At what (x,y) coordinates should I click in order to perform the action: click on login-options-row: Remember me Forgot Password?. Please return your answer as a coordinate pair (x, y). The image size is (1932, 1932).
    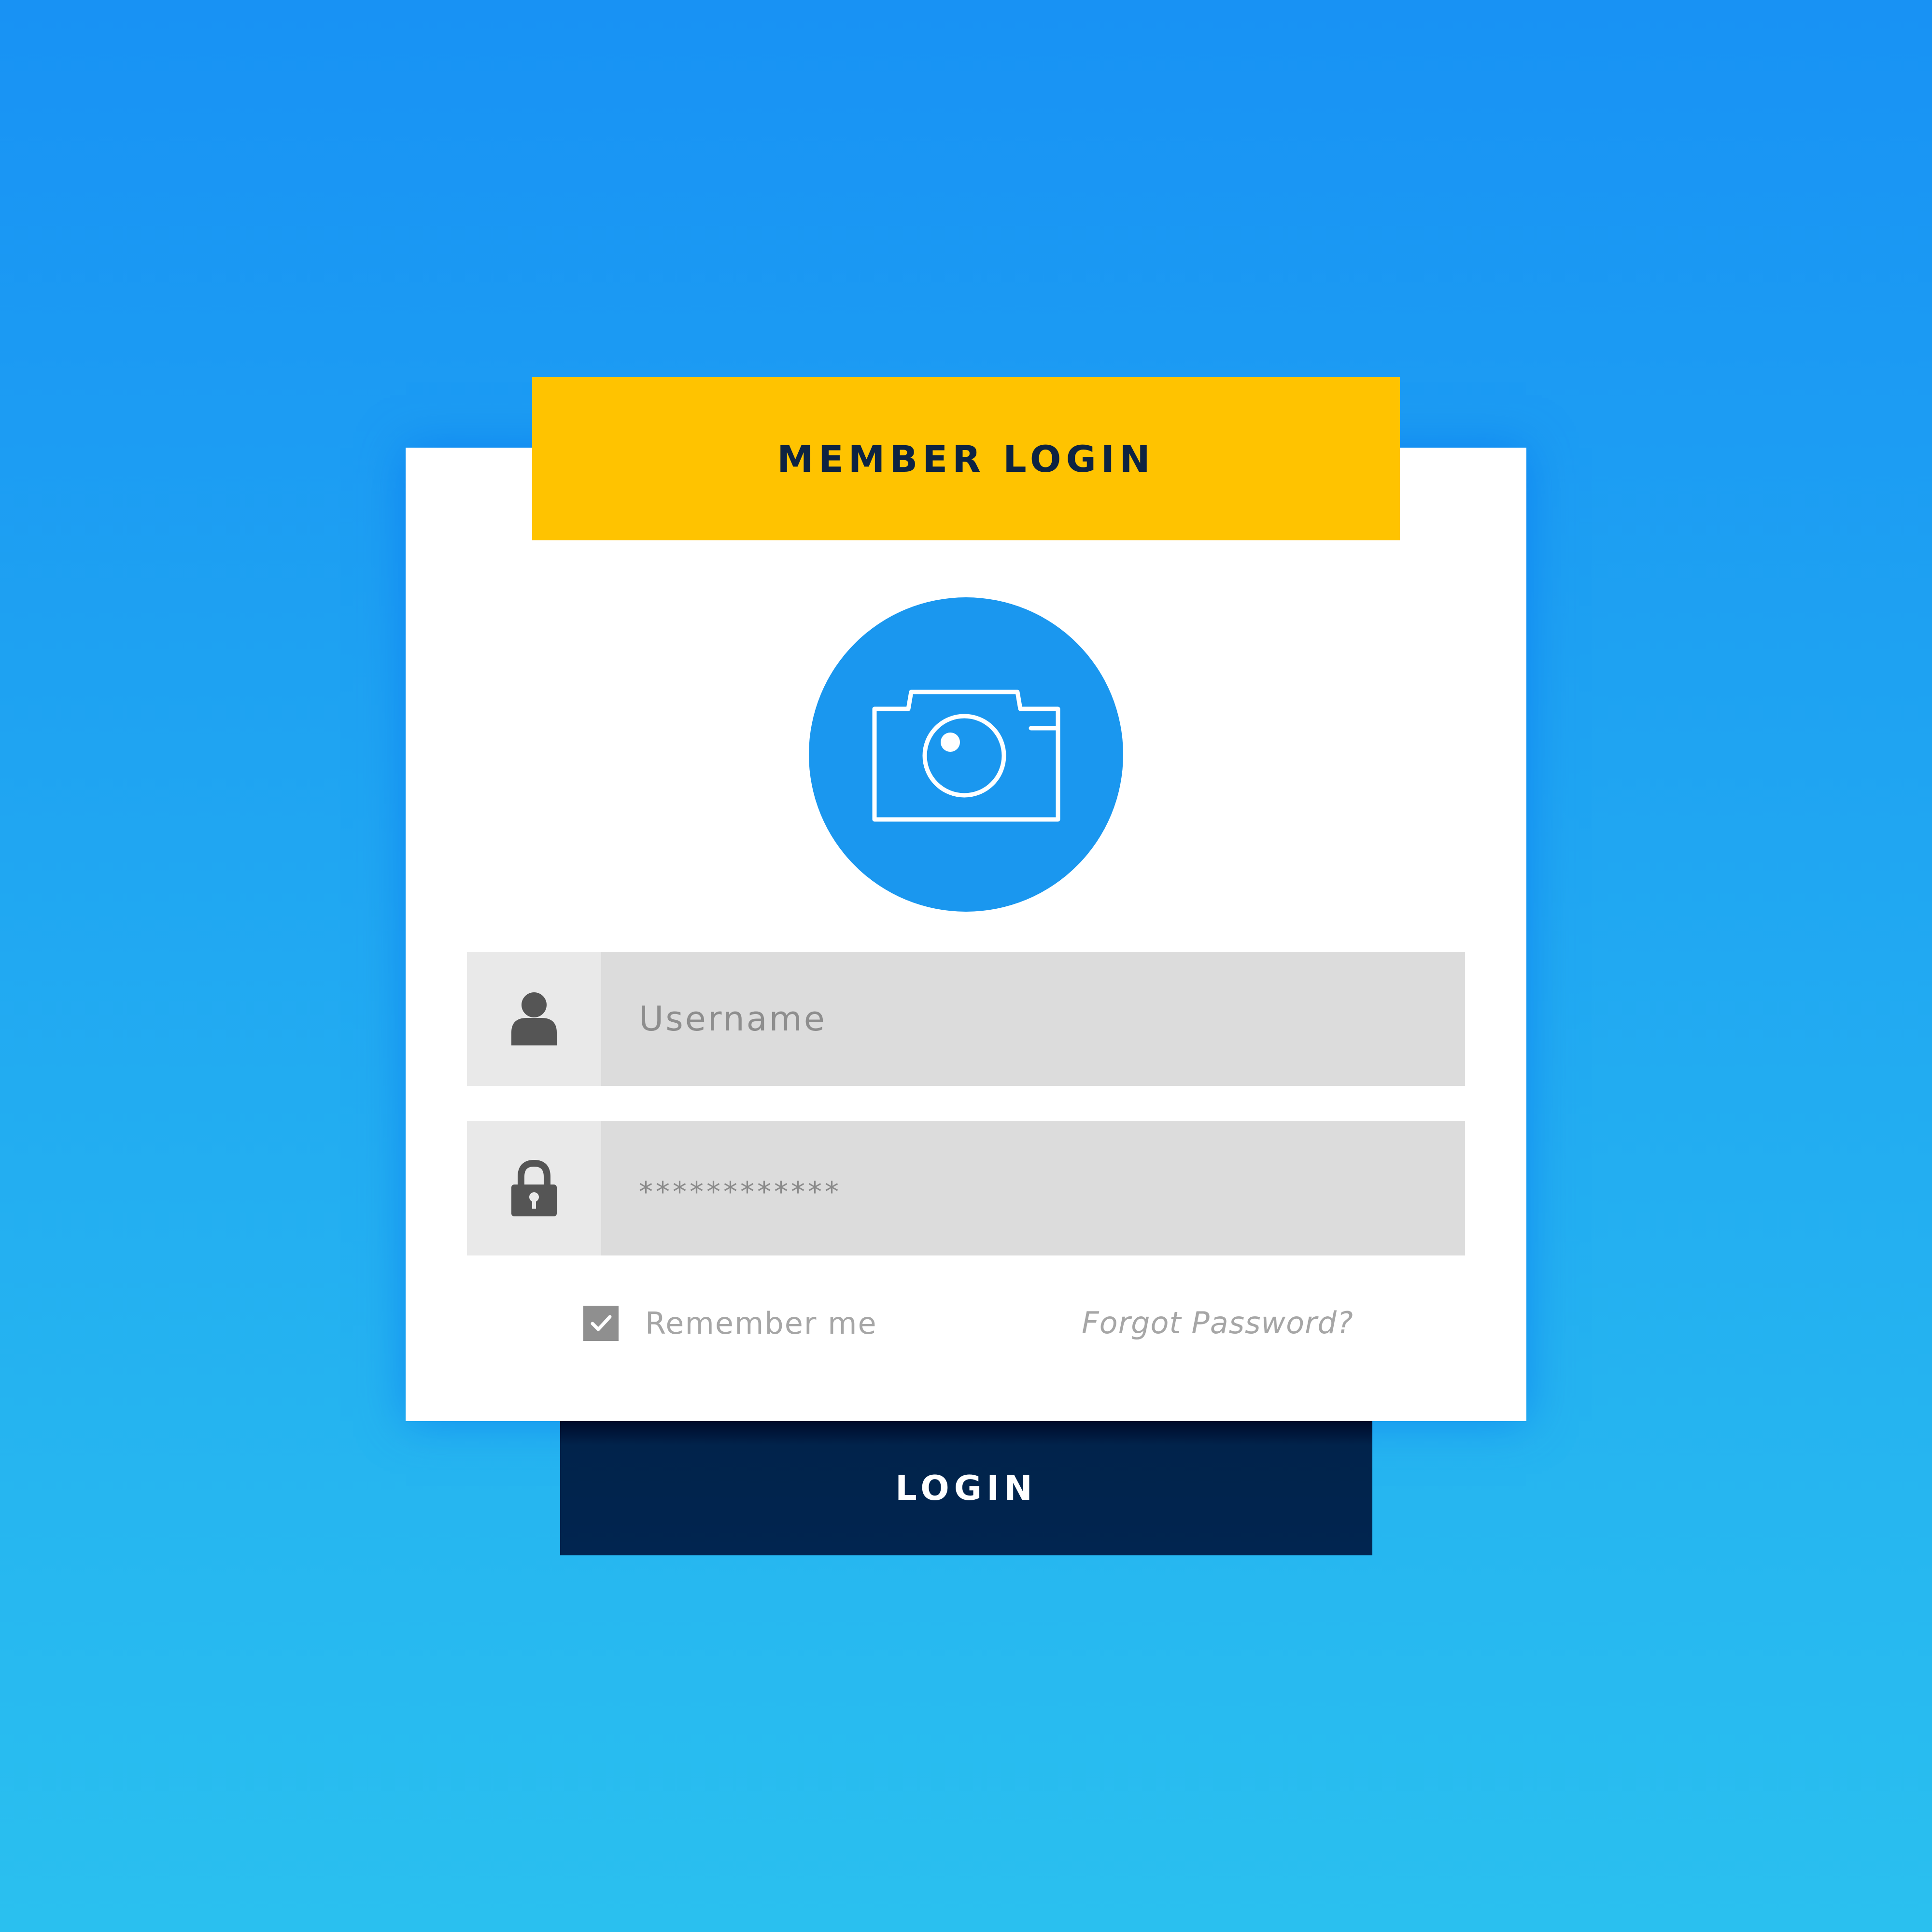
    Looking at the image, I should click on (969, 1323).